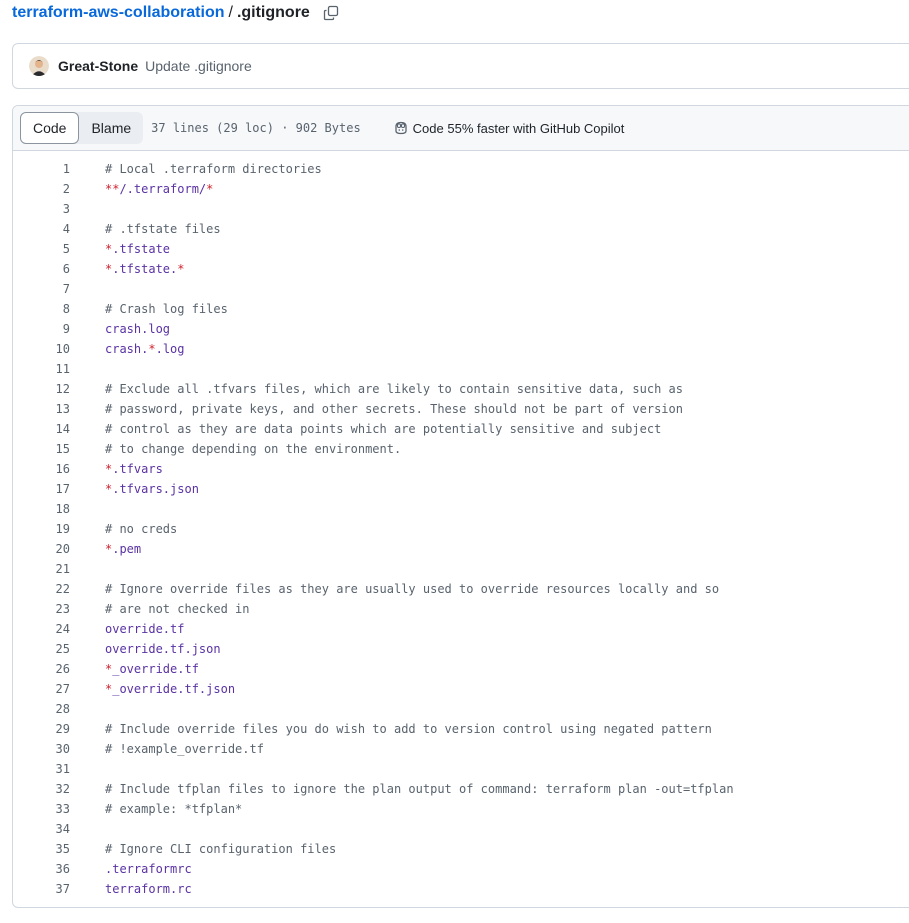  What do you see at coordinates (198, 66) in the screenshot?
I see `commit-message-link: Update .gitignore` at bounding box center [198, 66].